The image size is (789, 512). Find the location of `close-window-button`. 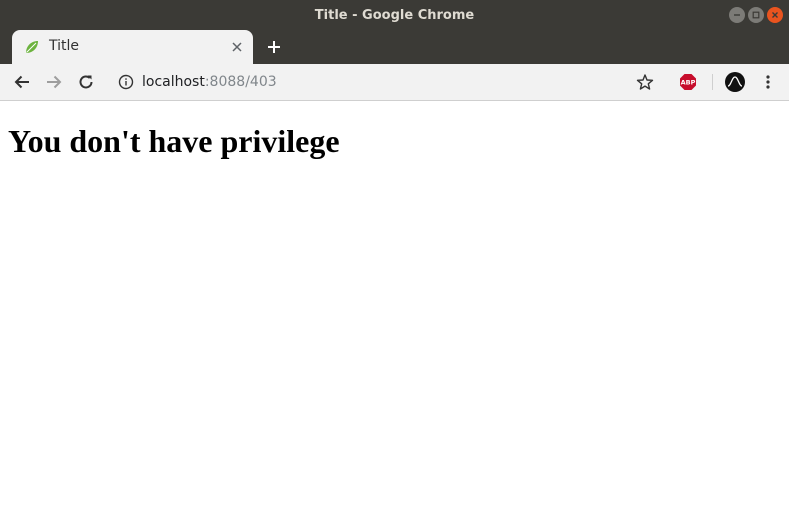

close-window-button is located at coordinates (775, 15).